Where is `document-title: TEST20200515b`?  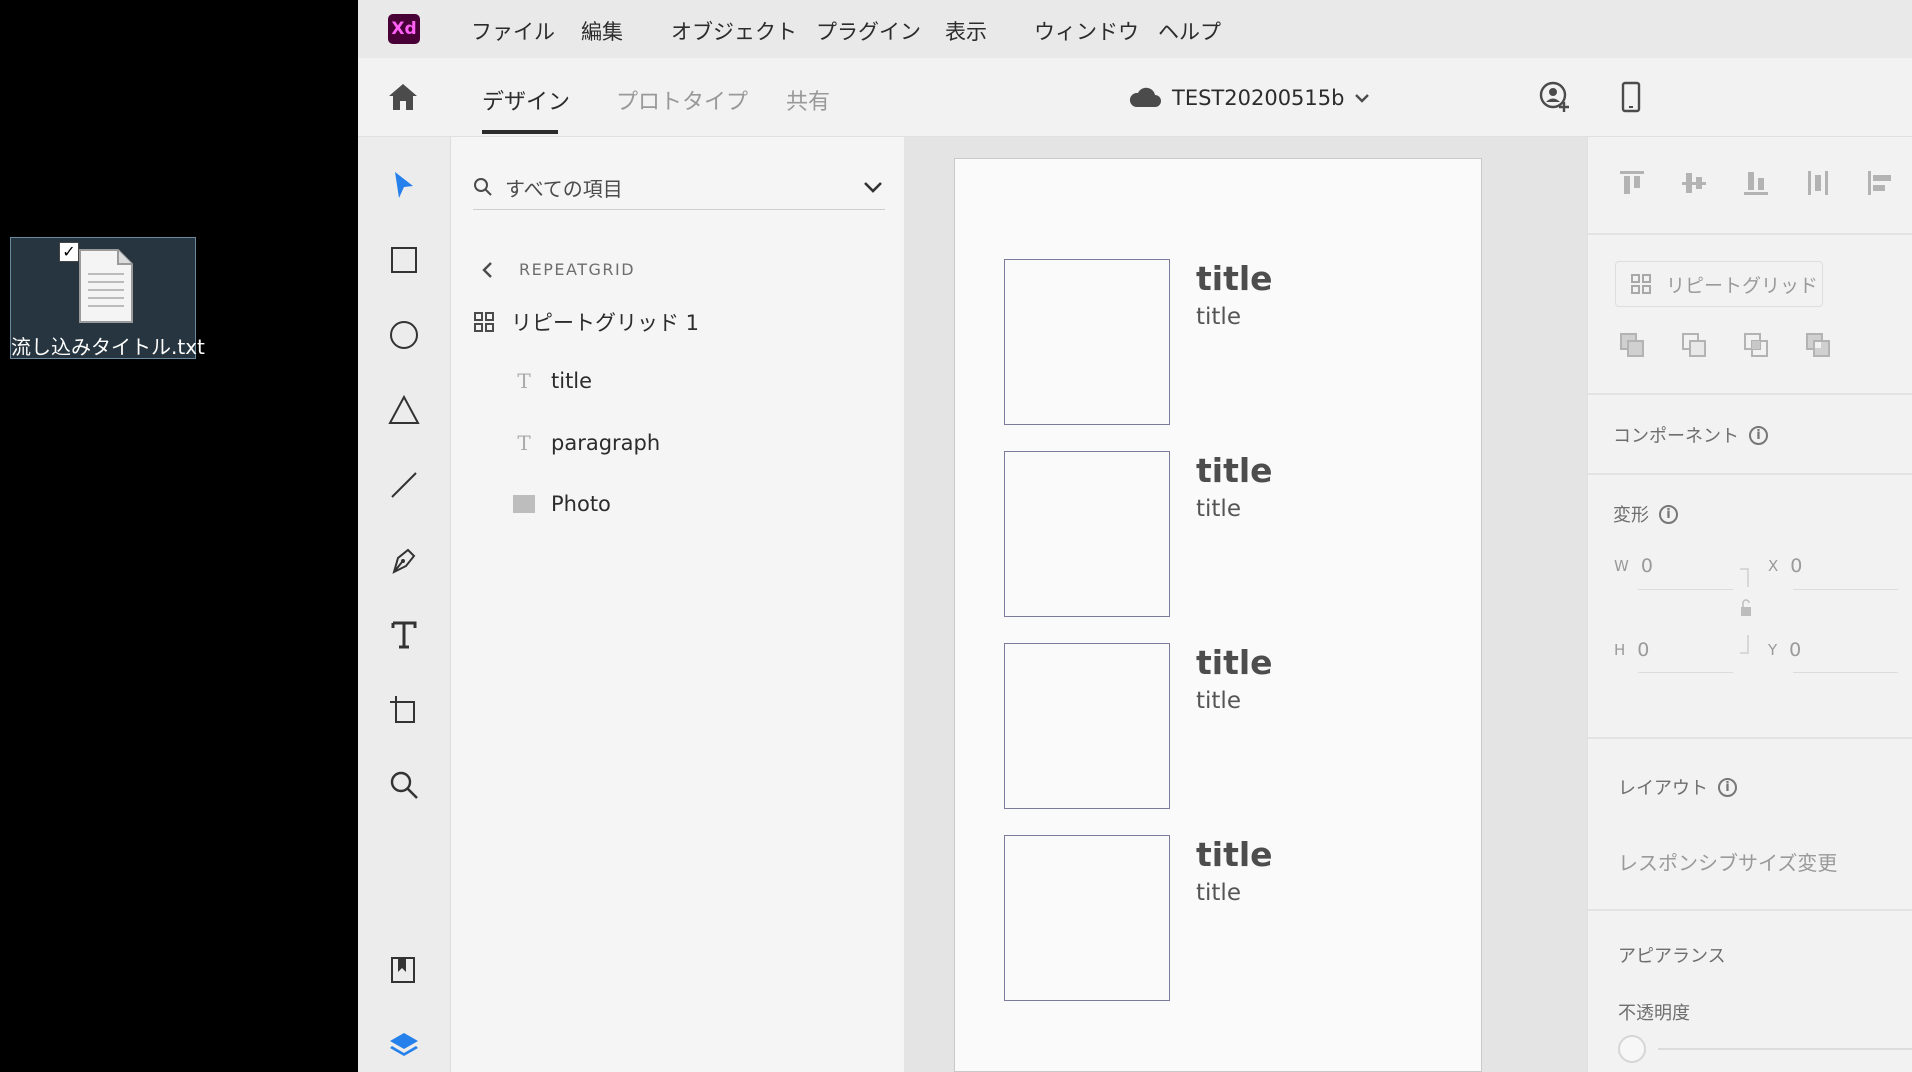 document-title: TEST20200515b is located at coordinates (1258, 98).